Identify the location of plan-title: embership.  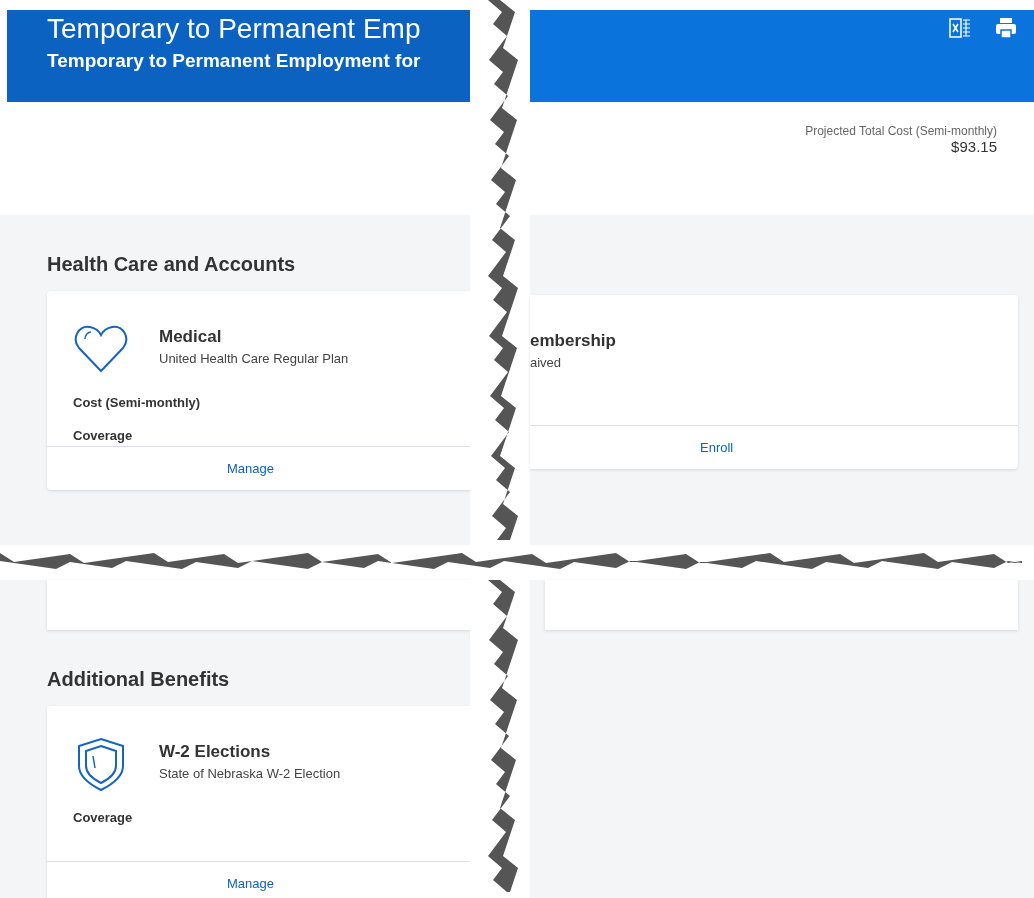
(573, 341).